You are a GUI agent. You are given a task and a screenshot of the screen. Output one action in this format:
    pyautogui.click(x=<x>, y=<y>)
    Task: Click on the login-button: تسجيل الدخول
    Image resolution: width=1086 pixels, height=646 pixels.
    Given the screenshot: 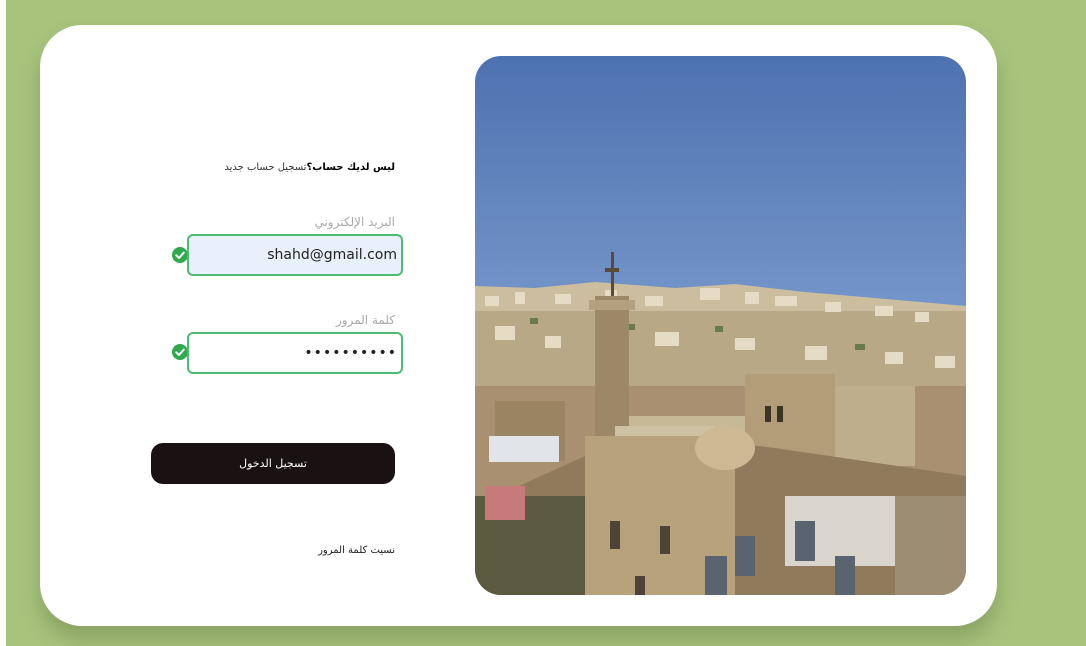 What is the action you would take?
    pyautogui.click(x=273, y=463)
    